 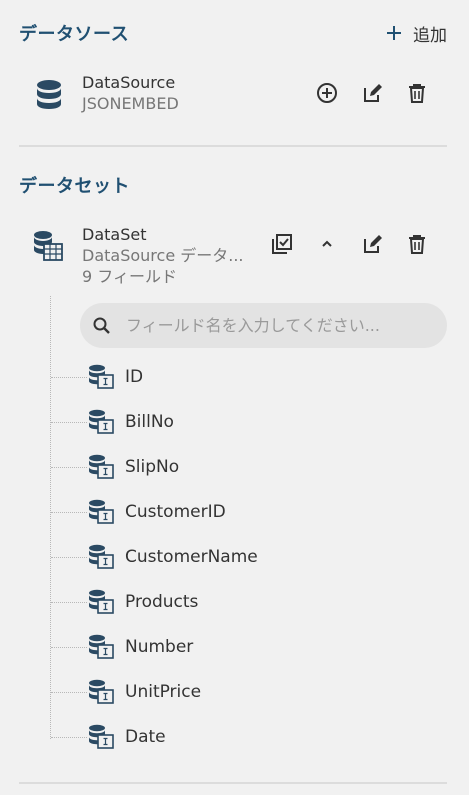 What do you see at coordinates (159, 647) in the screenshot?
I see `field-label: Number` at bounding box center [159, 647].